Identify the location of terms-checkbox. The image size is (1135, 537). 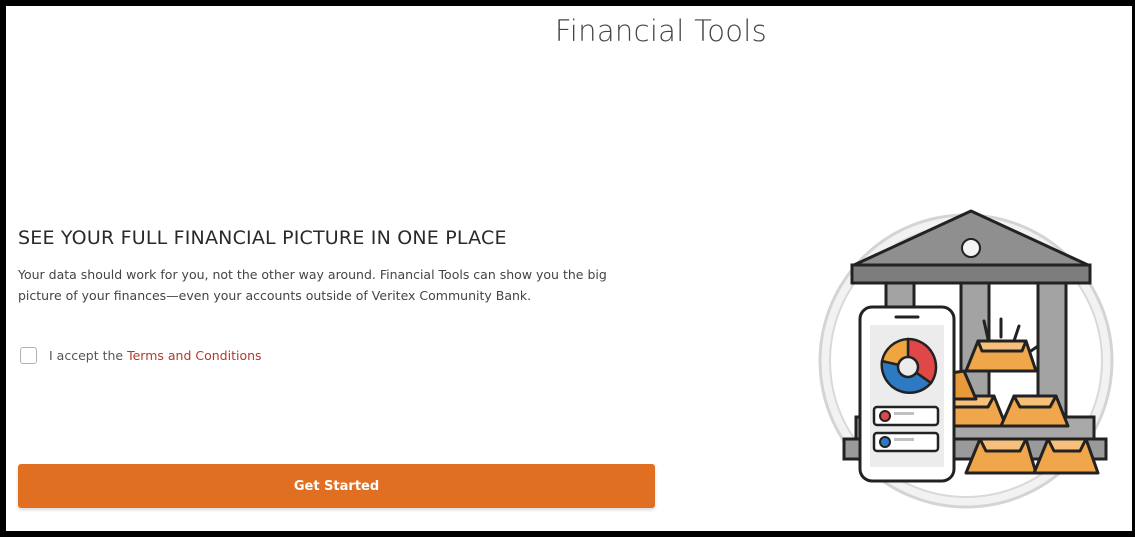
(28, 355).